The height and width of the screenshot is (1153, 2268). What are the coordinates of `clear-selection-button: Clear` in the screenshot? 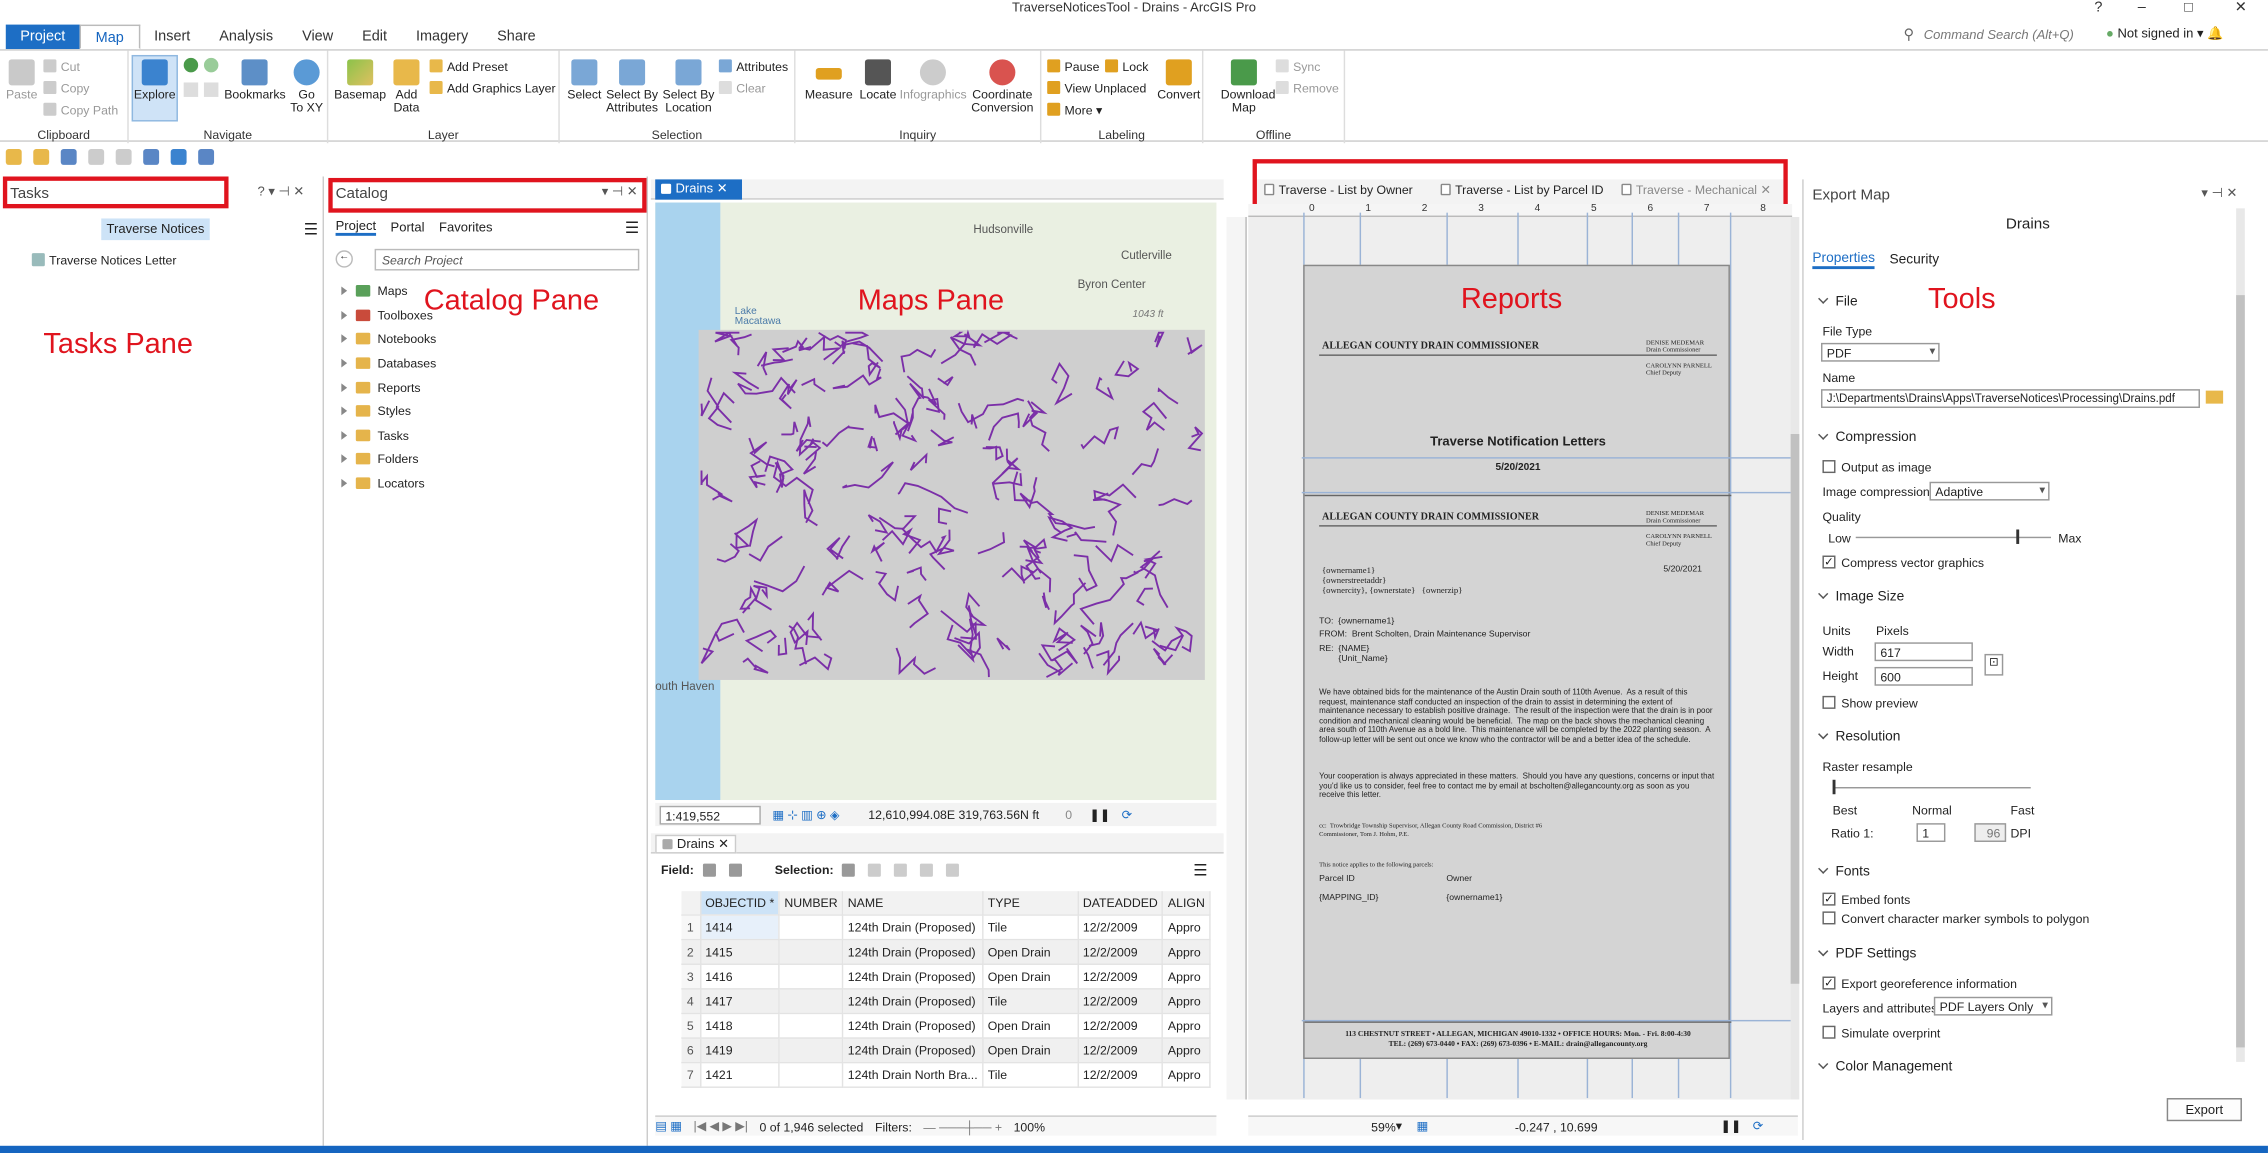 It's located at (742, 88).